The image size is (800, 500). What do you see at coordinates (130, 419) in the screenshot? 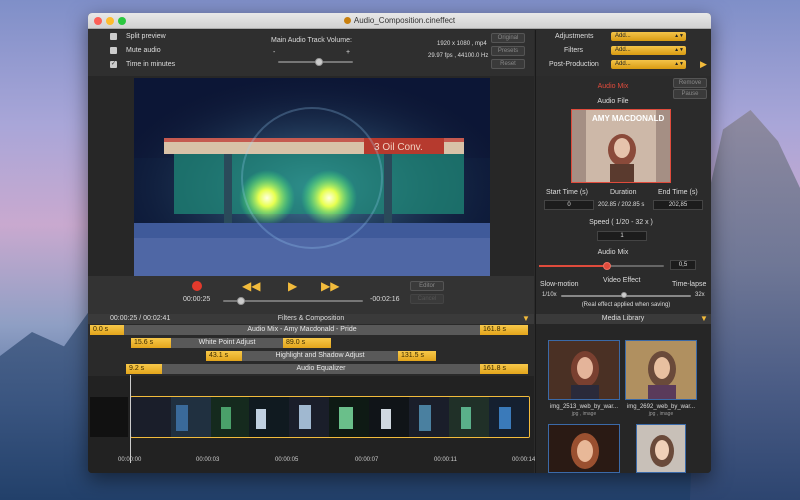
I see `playhead` at bounding box center [130, 419].